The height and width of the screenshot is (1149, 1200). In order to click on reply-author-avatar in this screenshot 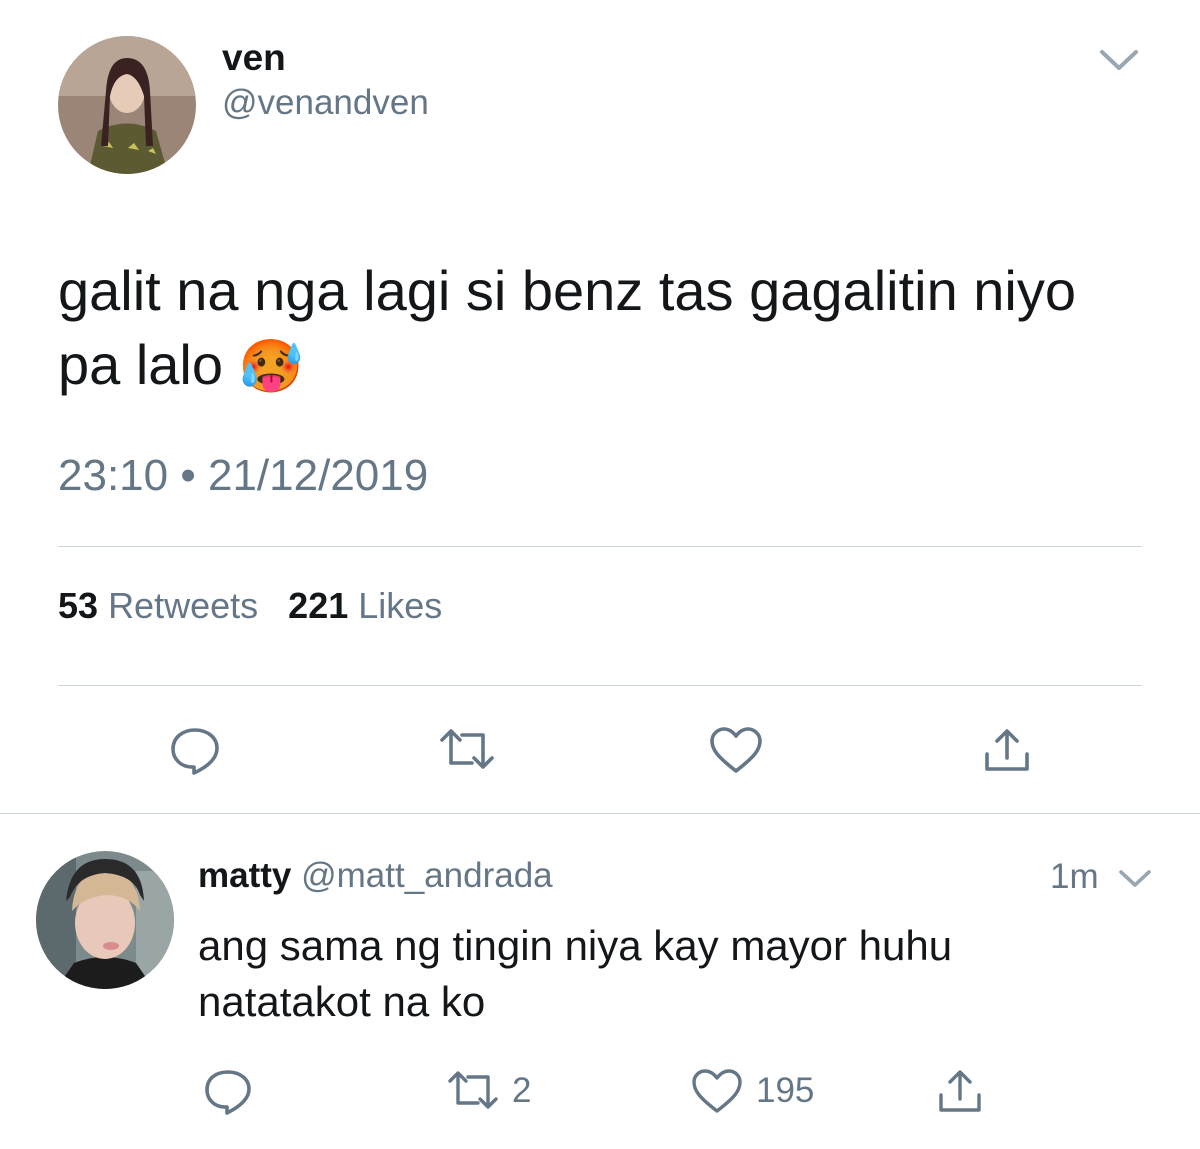, I will do `click(105, 920)`.